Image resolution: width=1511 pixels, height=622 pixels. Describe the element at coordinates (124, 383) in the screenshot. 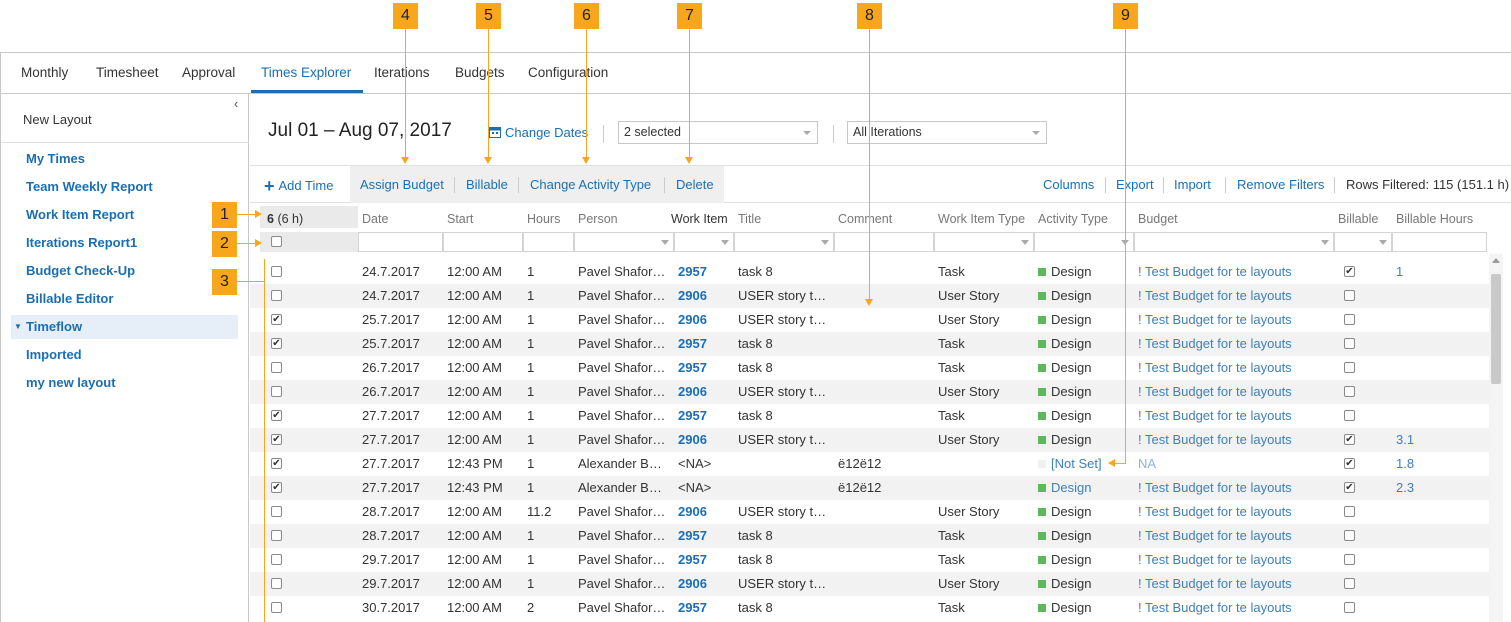

I see `sidebar-item-my-new-layout: my new layout` at that location.